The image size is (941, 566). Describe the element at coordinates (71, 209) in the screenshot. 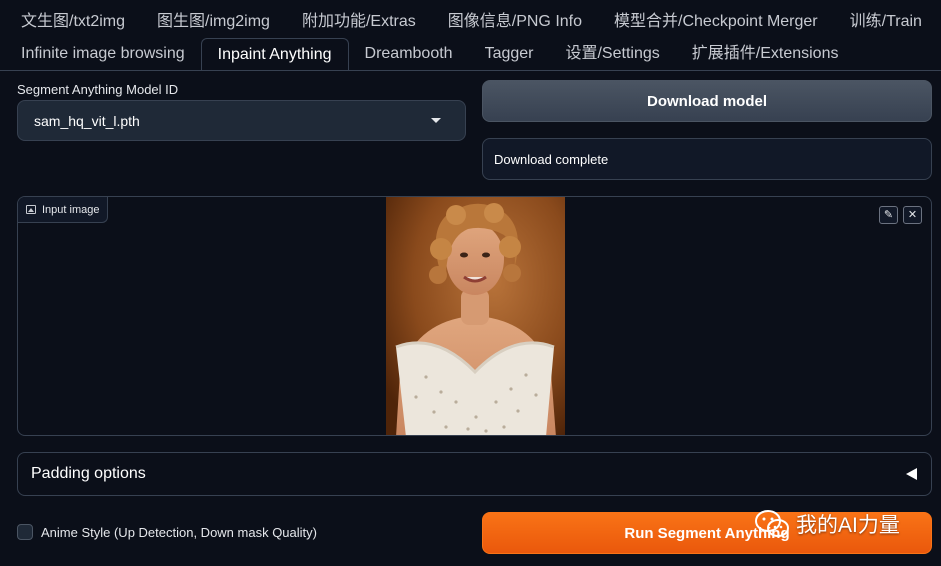

I see `input-image-label-text: Input image` at that location.